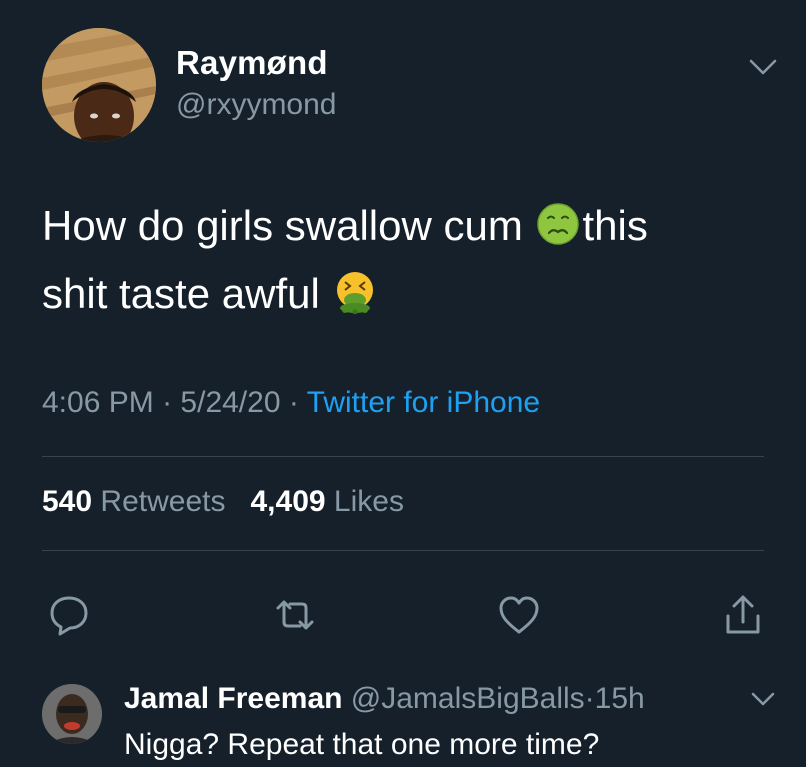 This screenshot has width=806, height=767. I want to click on reply-icon, so click(69, 615).